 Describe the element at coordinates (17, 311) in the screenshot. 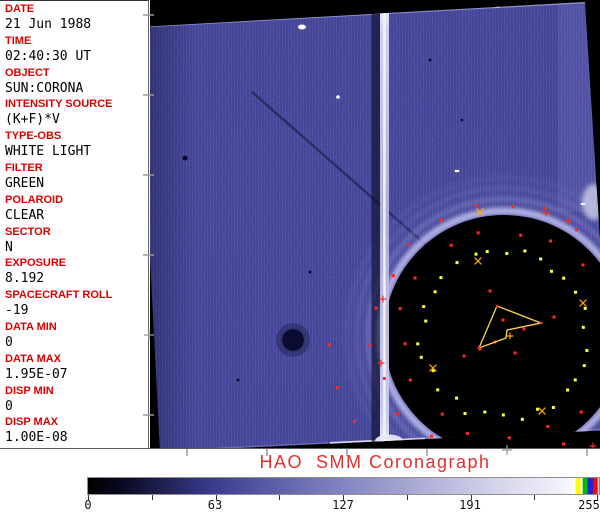

I see `field-value: -19` at that location.